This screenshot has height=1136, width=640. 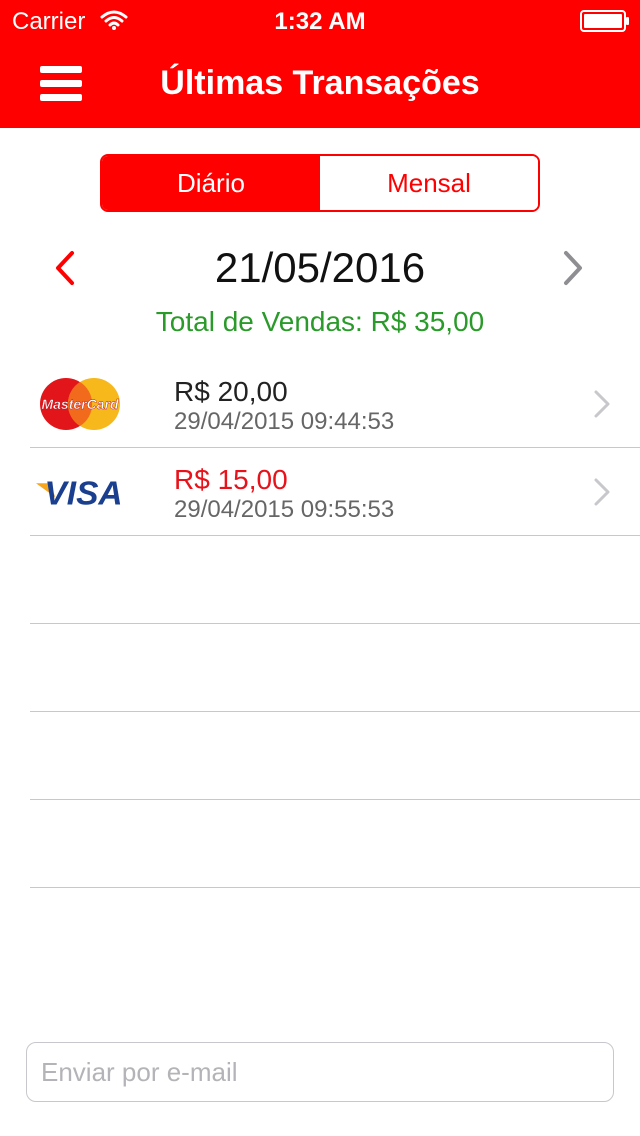 What do you see at coordinates (84, 493) in the screenshot?
I see `visa-wordmark: VISA` at bounding box center [84, 493].